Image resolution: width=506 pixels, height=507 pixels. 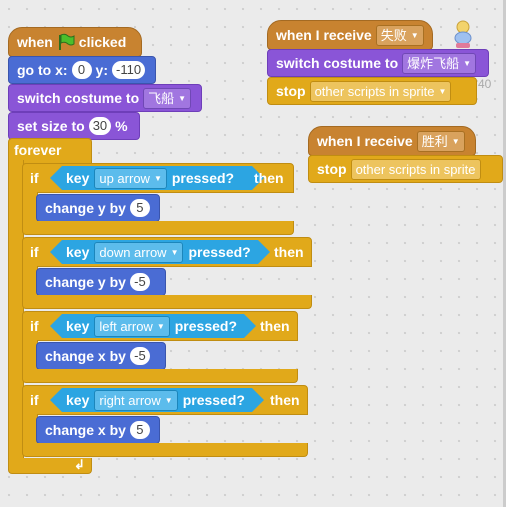 I want to click on stop-block: stop other scripts in sprite, so click(x=405, y=169).